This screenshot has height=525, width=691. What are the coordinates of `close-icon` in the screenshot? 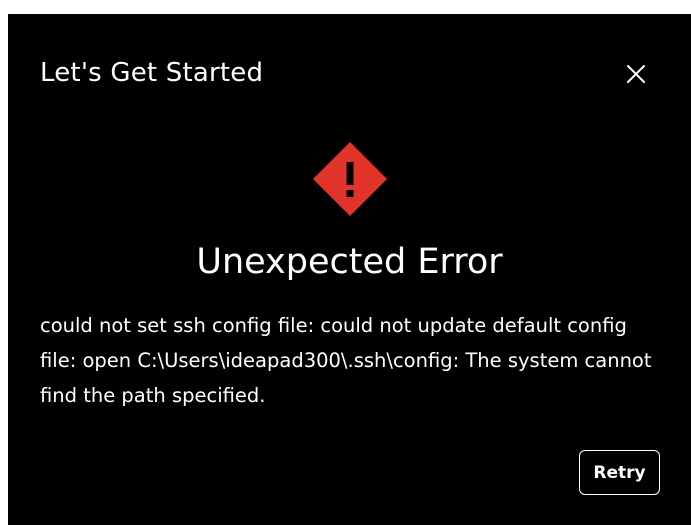 It's located at (636, 74).